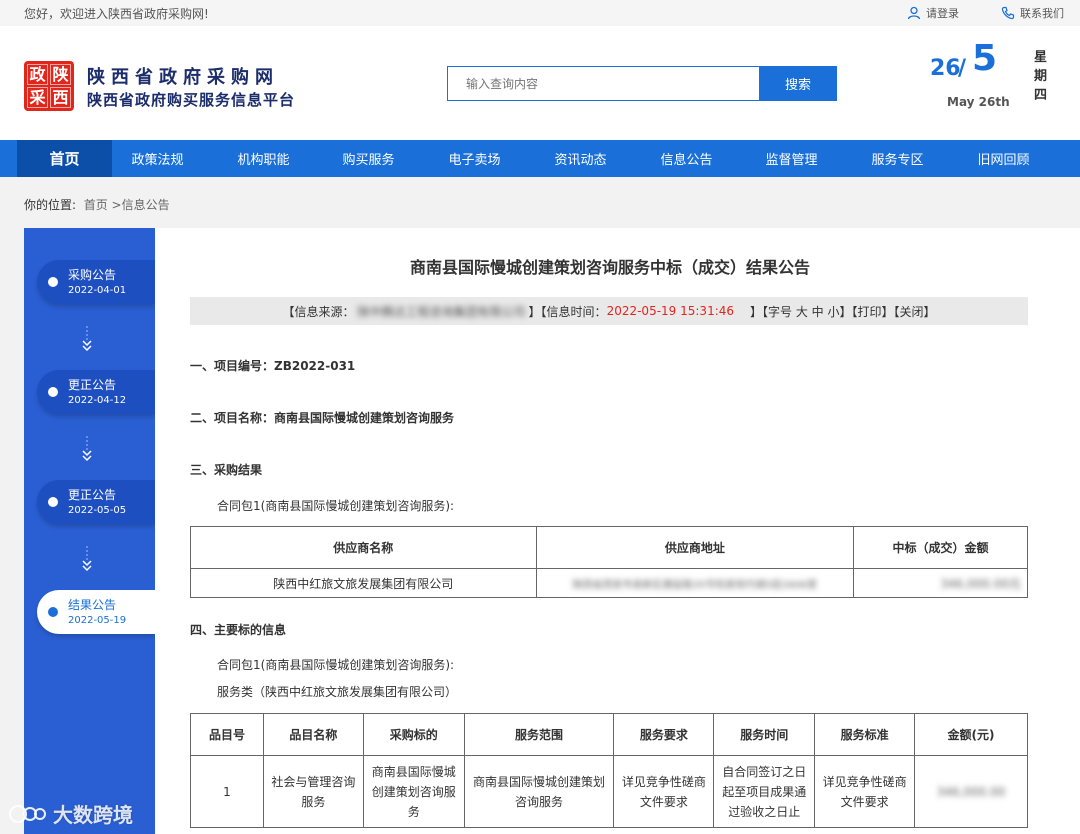 This screenshot has width=1080, height=834. I want to click on contact-link: 联系我们, so click(1032, 13).